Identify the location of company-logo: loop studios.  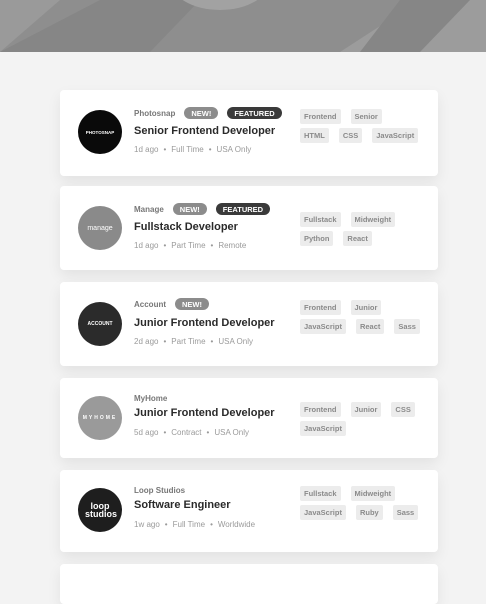
(100, 510).